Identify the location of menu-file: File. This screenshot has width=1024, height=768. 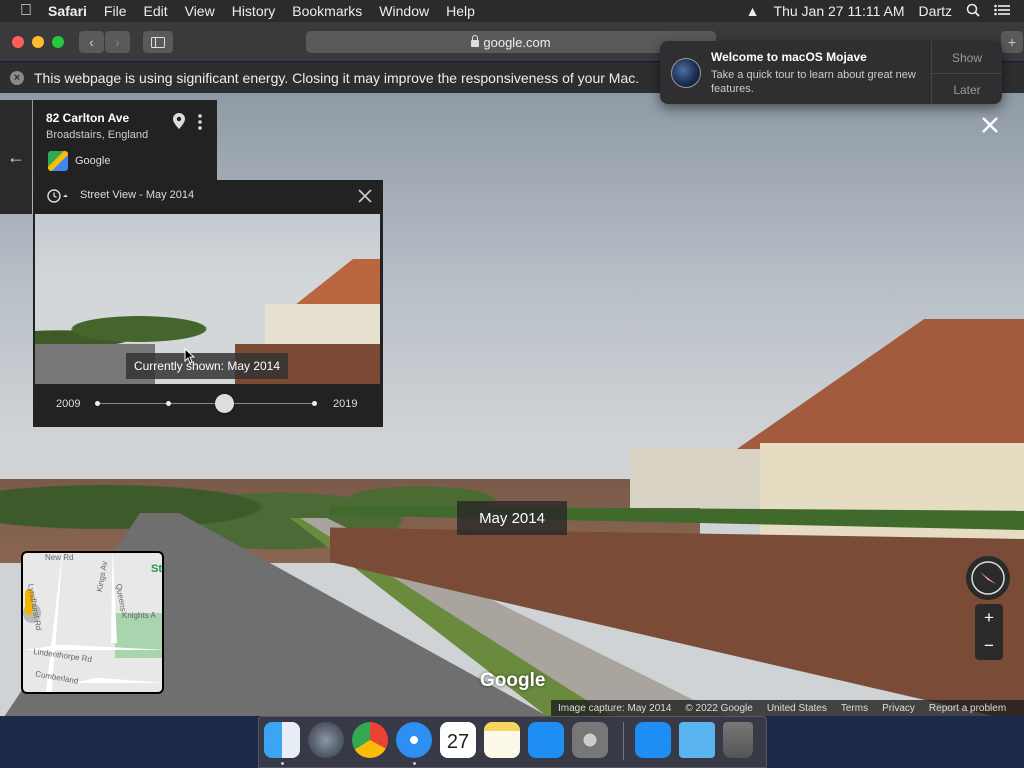
(115, 11).